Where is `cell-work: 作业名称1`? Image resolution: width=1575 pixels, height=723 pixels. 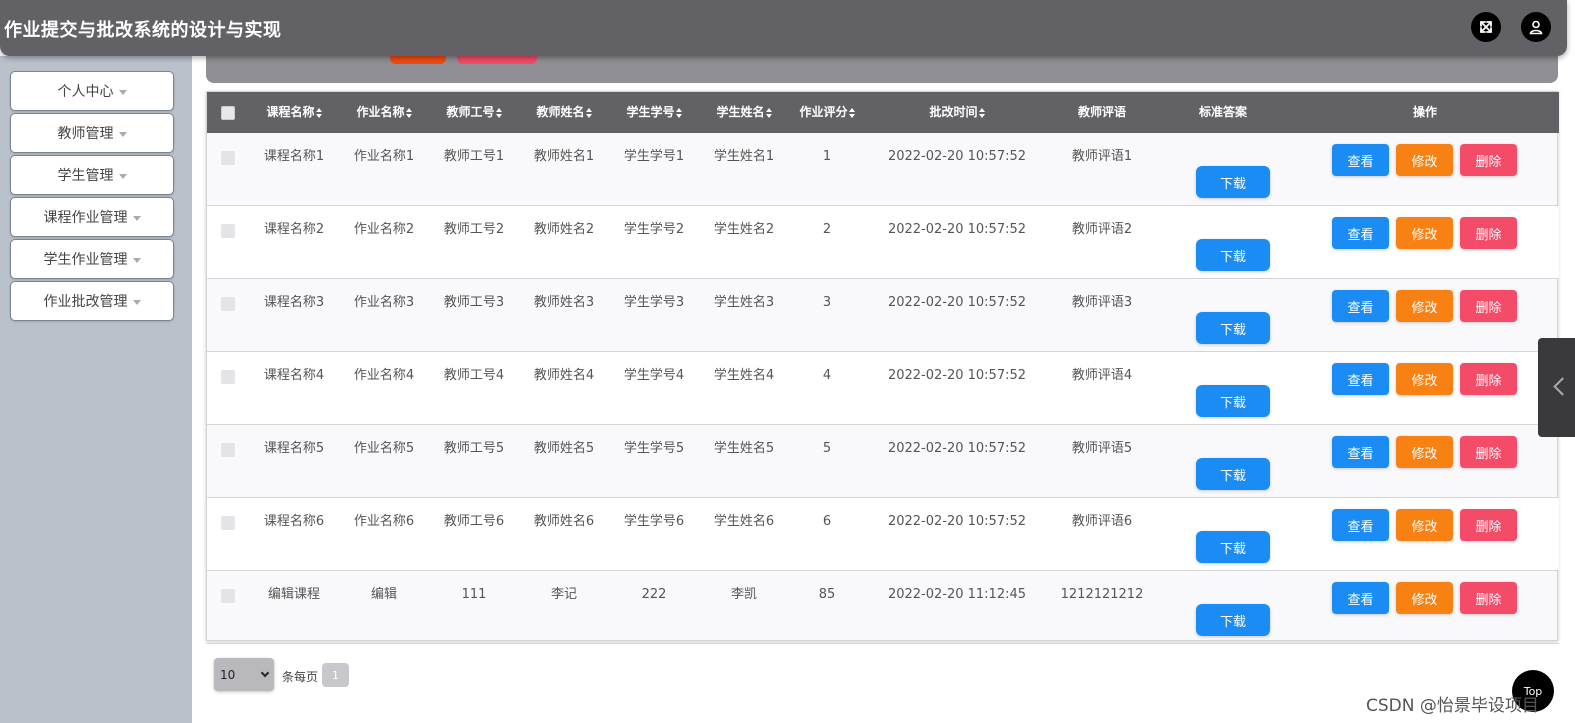
cell-work: 作业名称1 is located at coordinates (384, 156).